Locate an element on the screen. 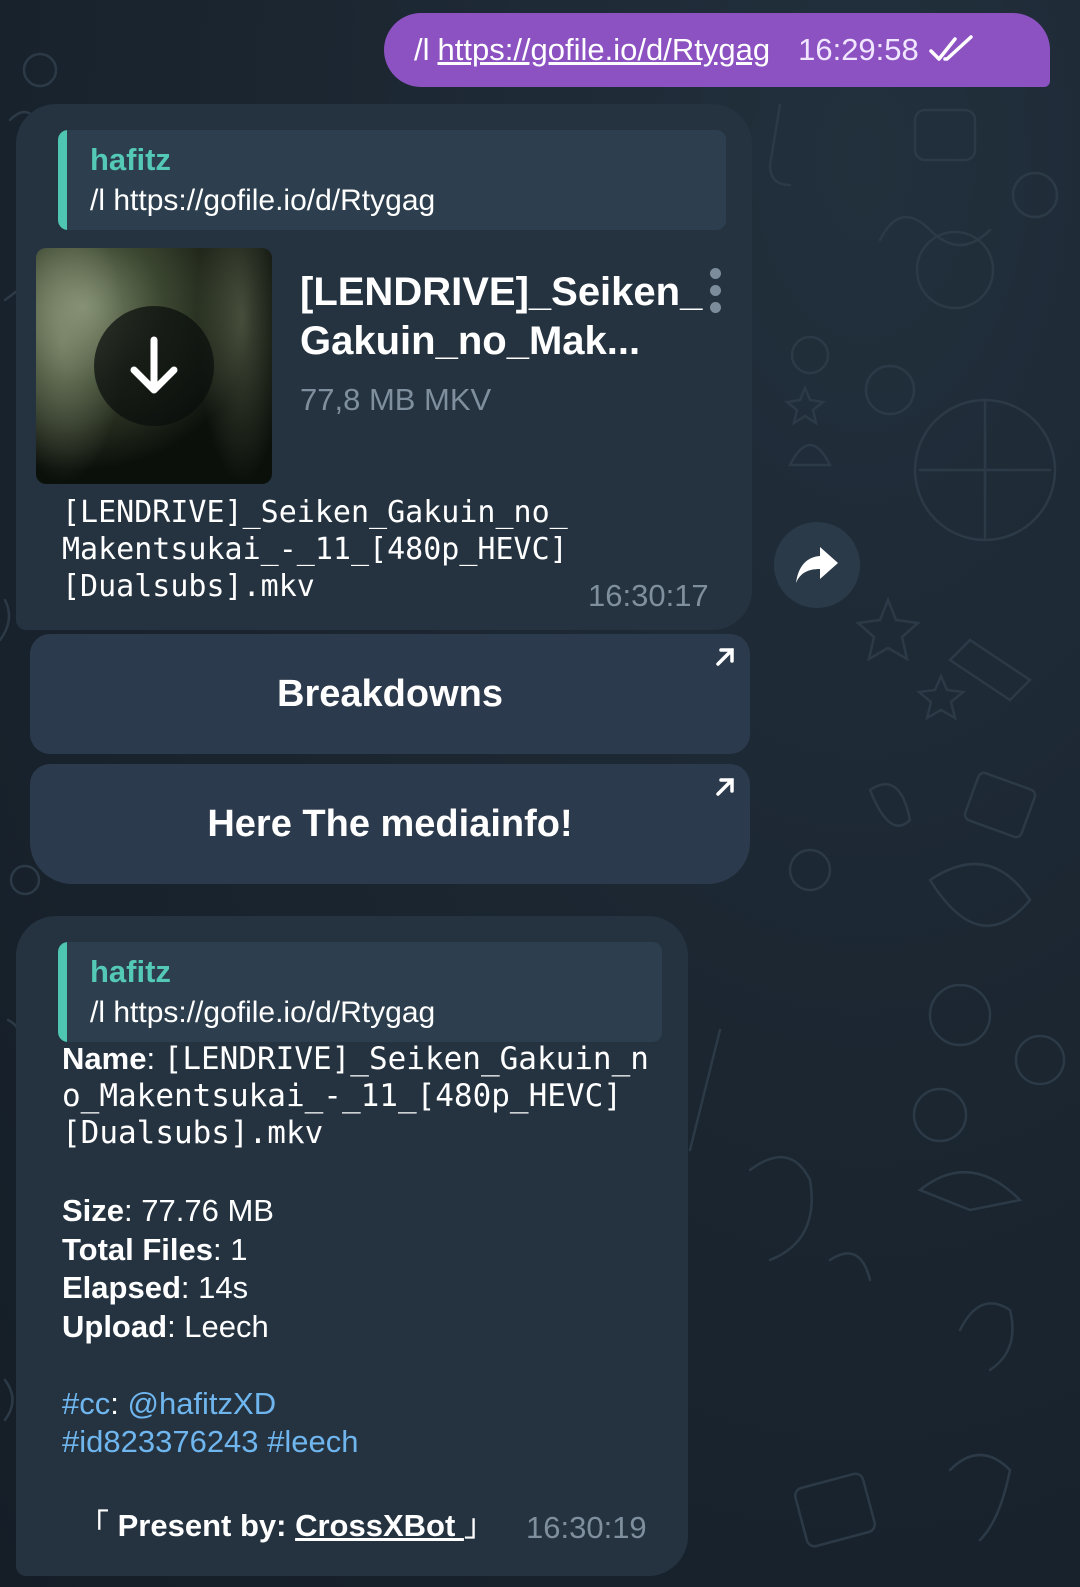  size-value: 77.76 MB is located at coordinates (207, 1210).